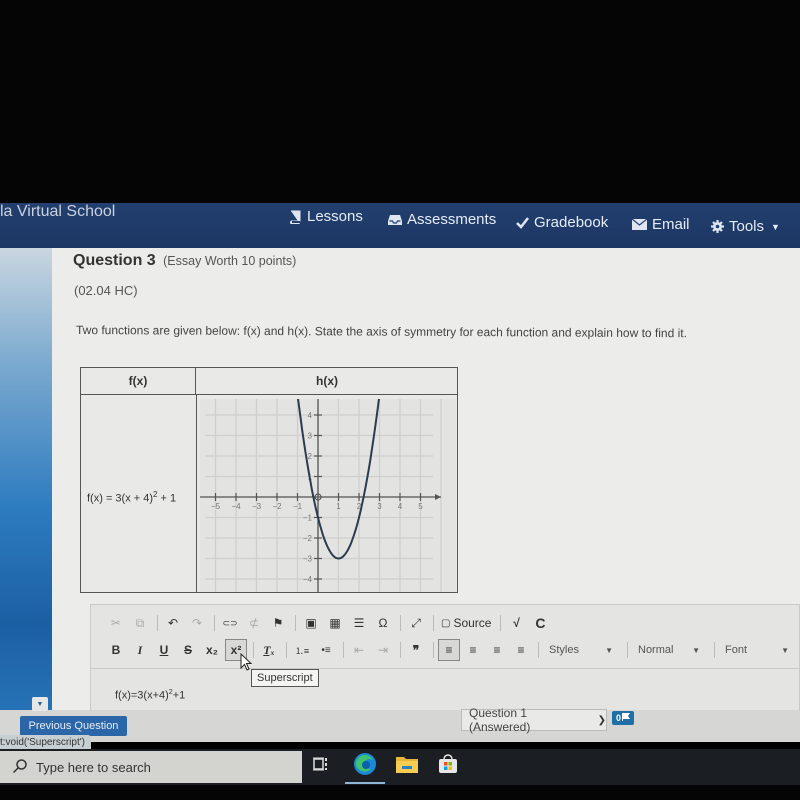 The image size is (800, 800). Describe the element at coordinates (497, 650) in the screenshot. I see `align-right-button: ≡` at that location.